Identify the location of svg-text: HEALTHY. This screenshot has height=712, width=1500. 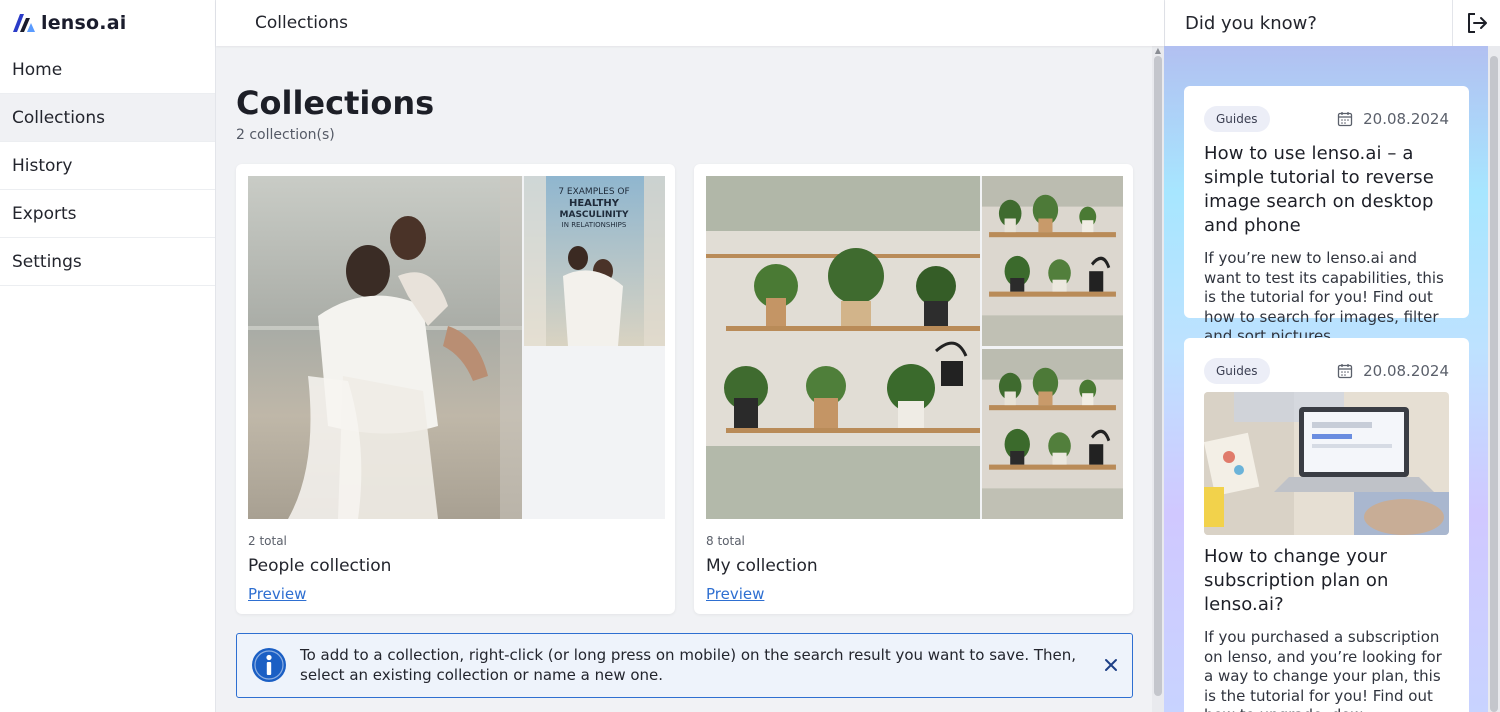
(594, 203).